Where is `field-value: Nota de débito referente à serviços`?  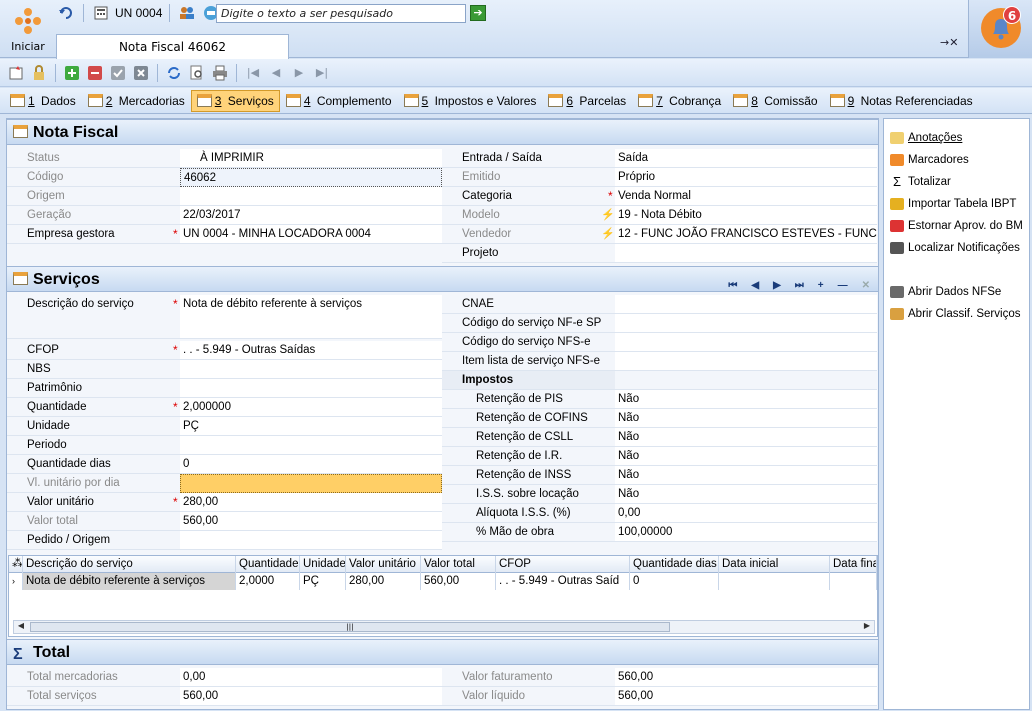
field-value: Nota de débito referente à serviços is located at coordinates (311, 317).